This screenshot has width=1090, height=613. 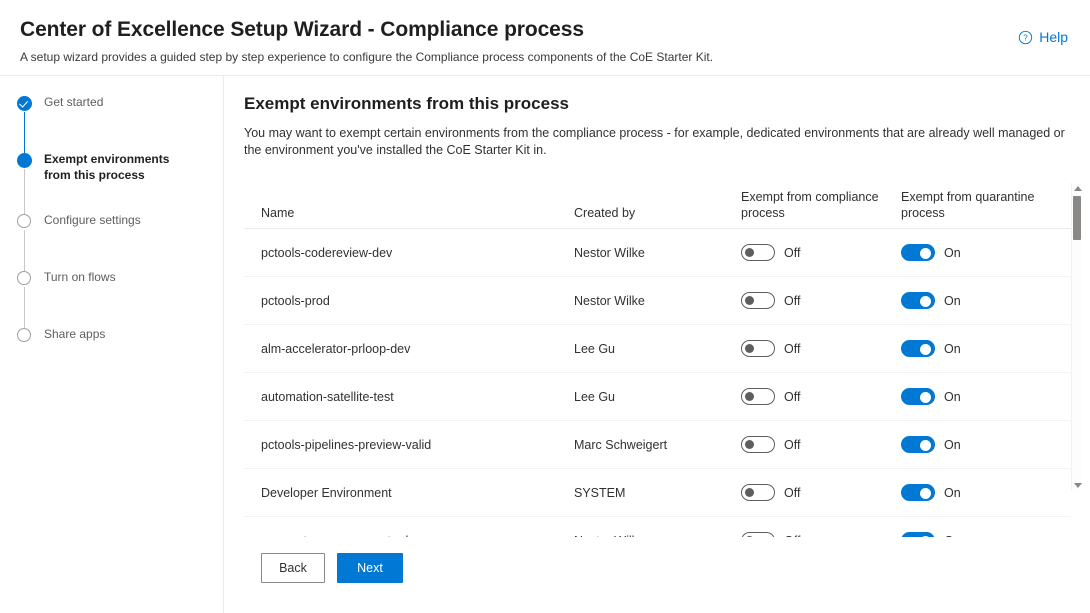 I want to click on table-row: pctools-prod Nestor Wilke Off On, so click(x=657, y=301).